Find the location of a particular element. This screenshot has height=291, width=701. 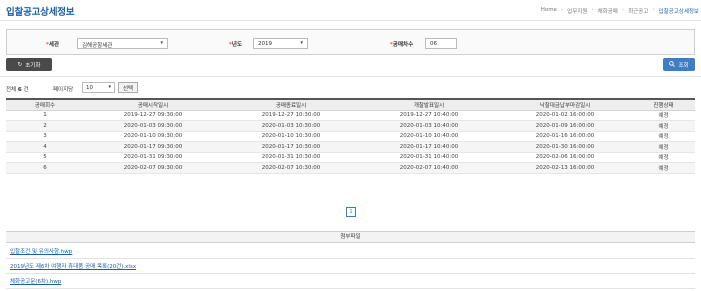

search-button: 조회 is located at coordinates (679, 64).